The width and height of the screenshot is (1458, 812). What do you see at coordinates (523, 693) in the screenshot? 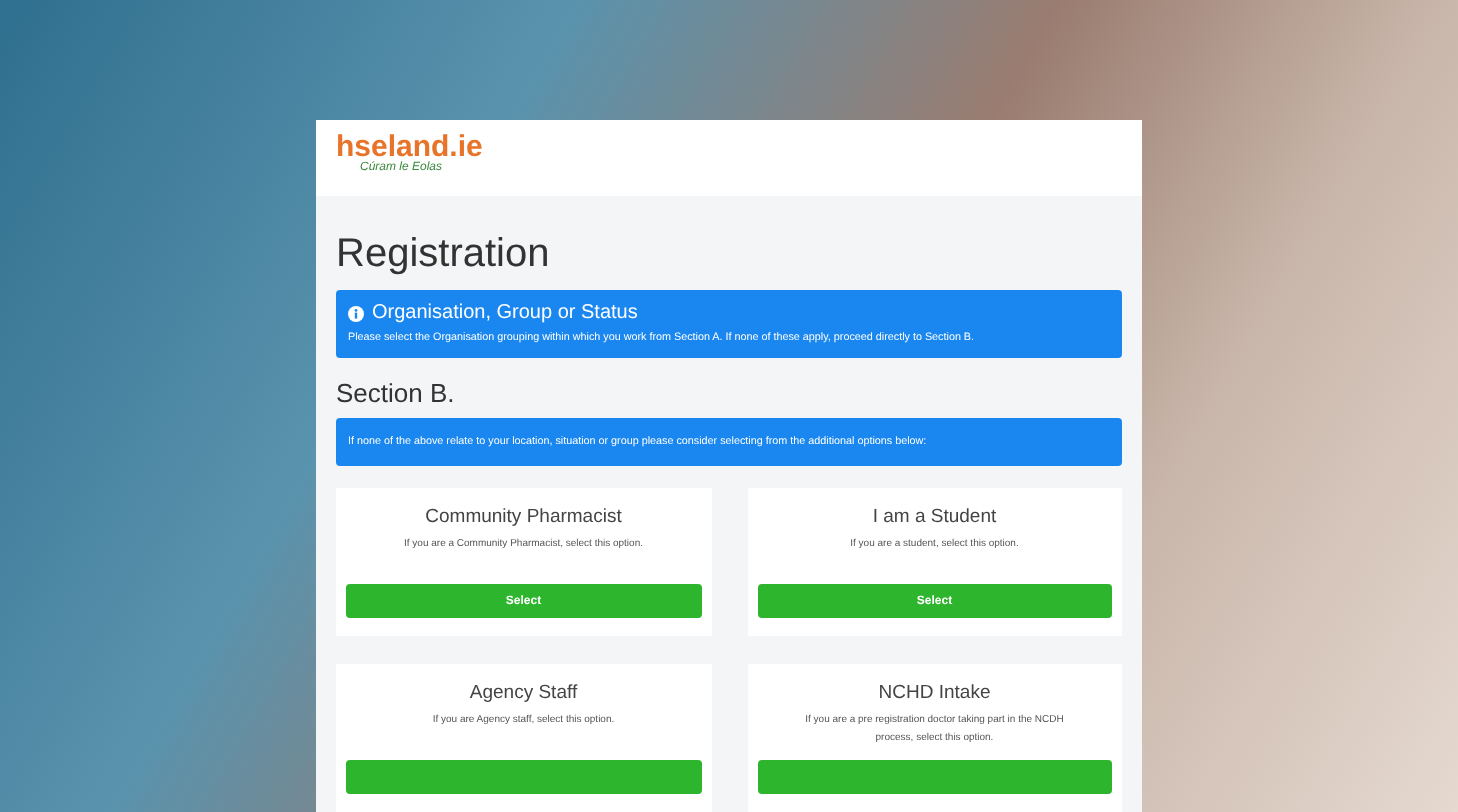
I see `card-title: Agency Staff` at bounding box center [523, 693].